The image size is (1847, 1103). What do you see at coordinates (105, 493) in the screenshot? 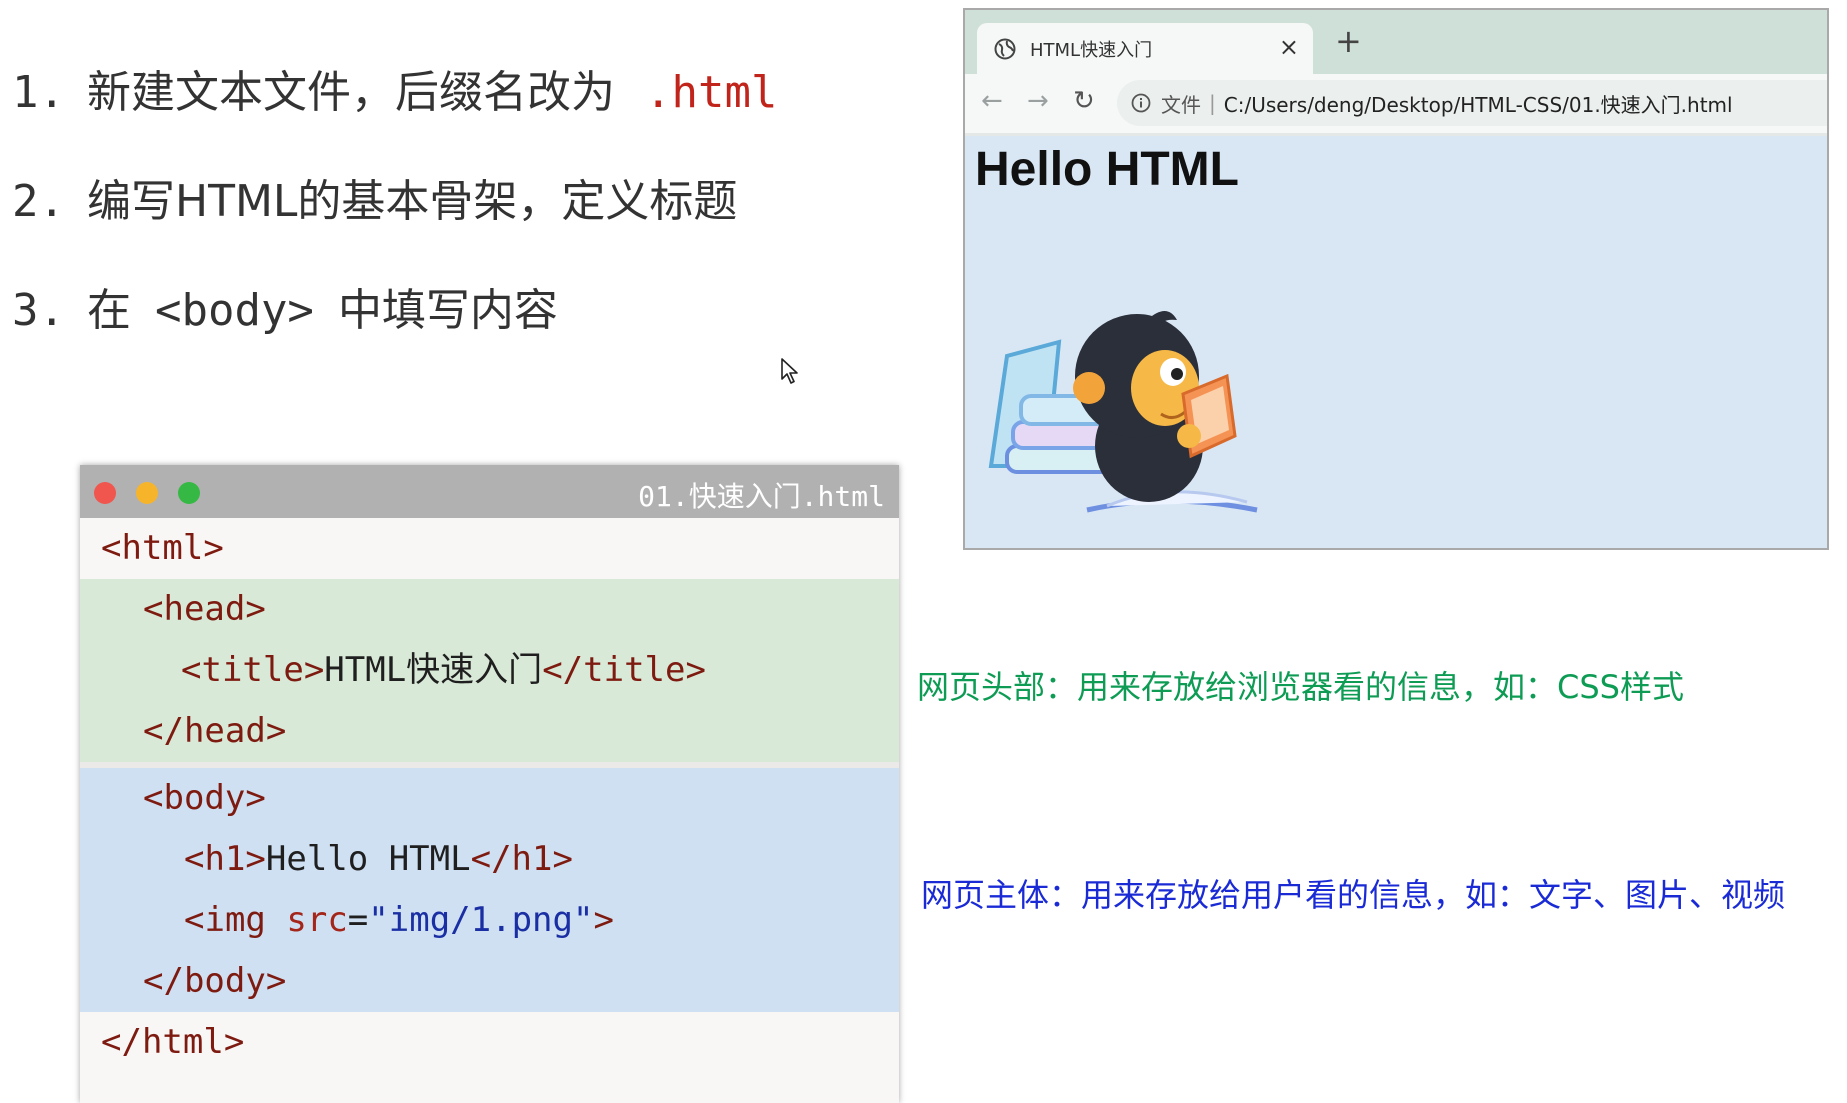
I see `close-window-button` at bounding box center [105, 493].